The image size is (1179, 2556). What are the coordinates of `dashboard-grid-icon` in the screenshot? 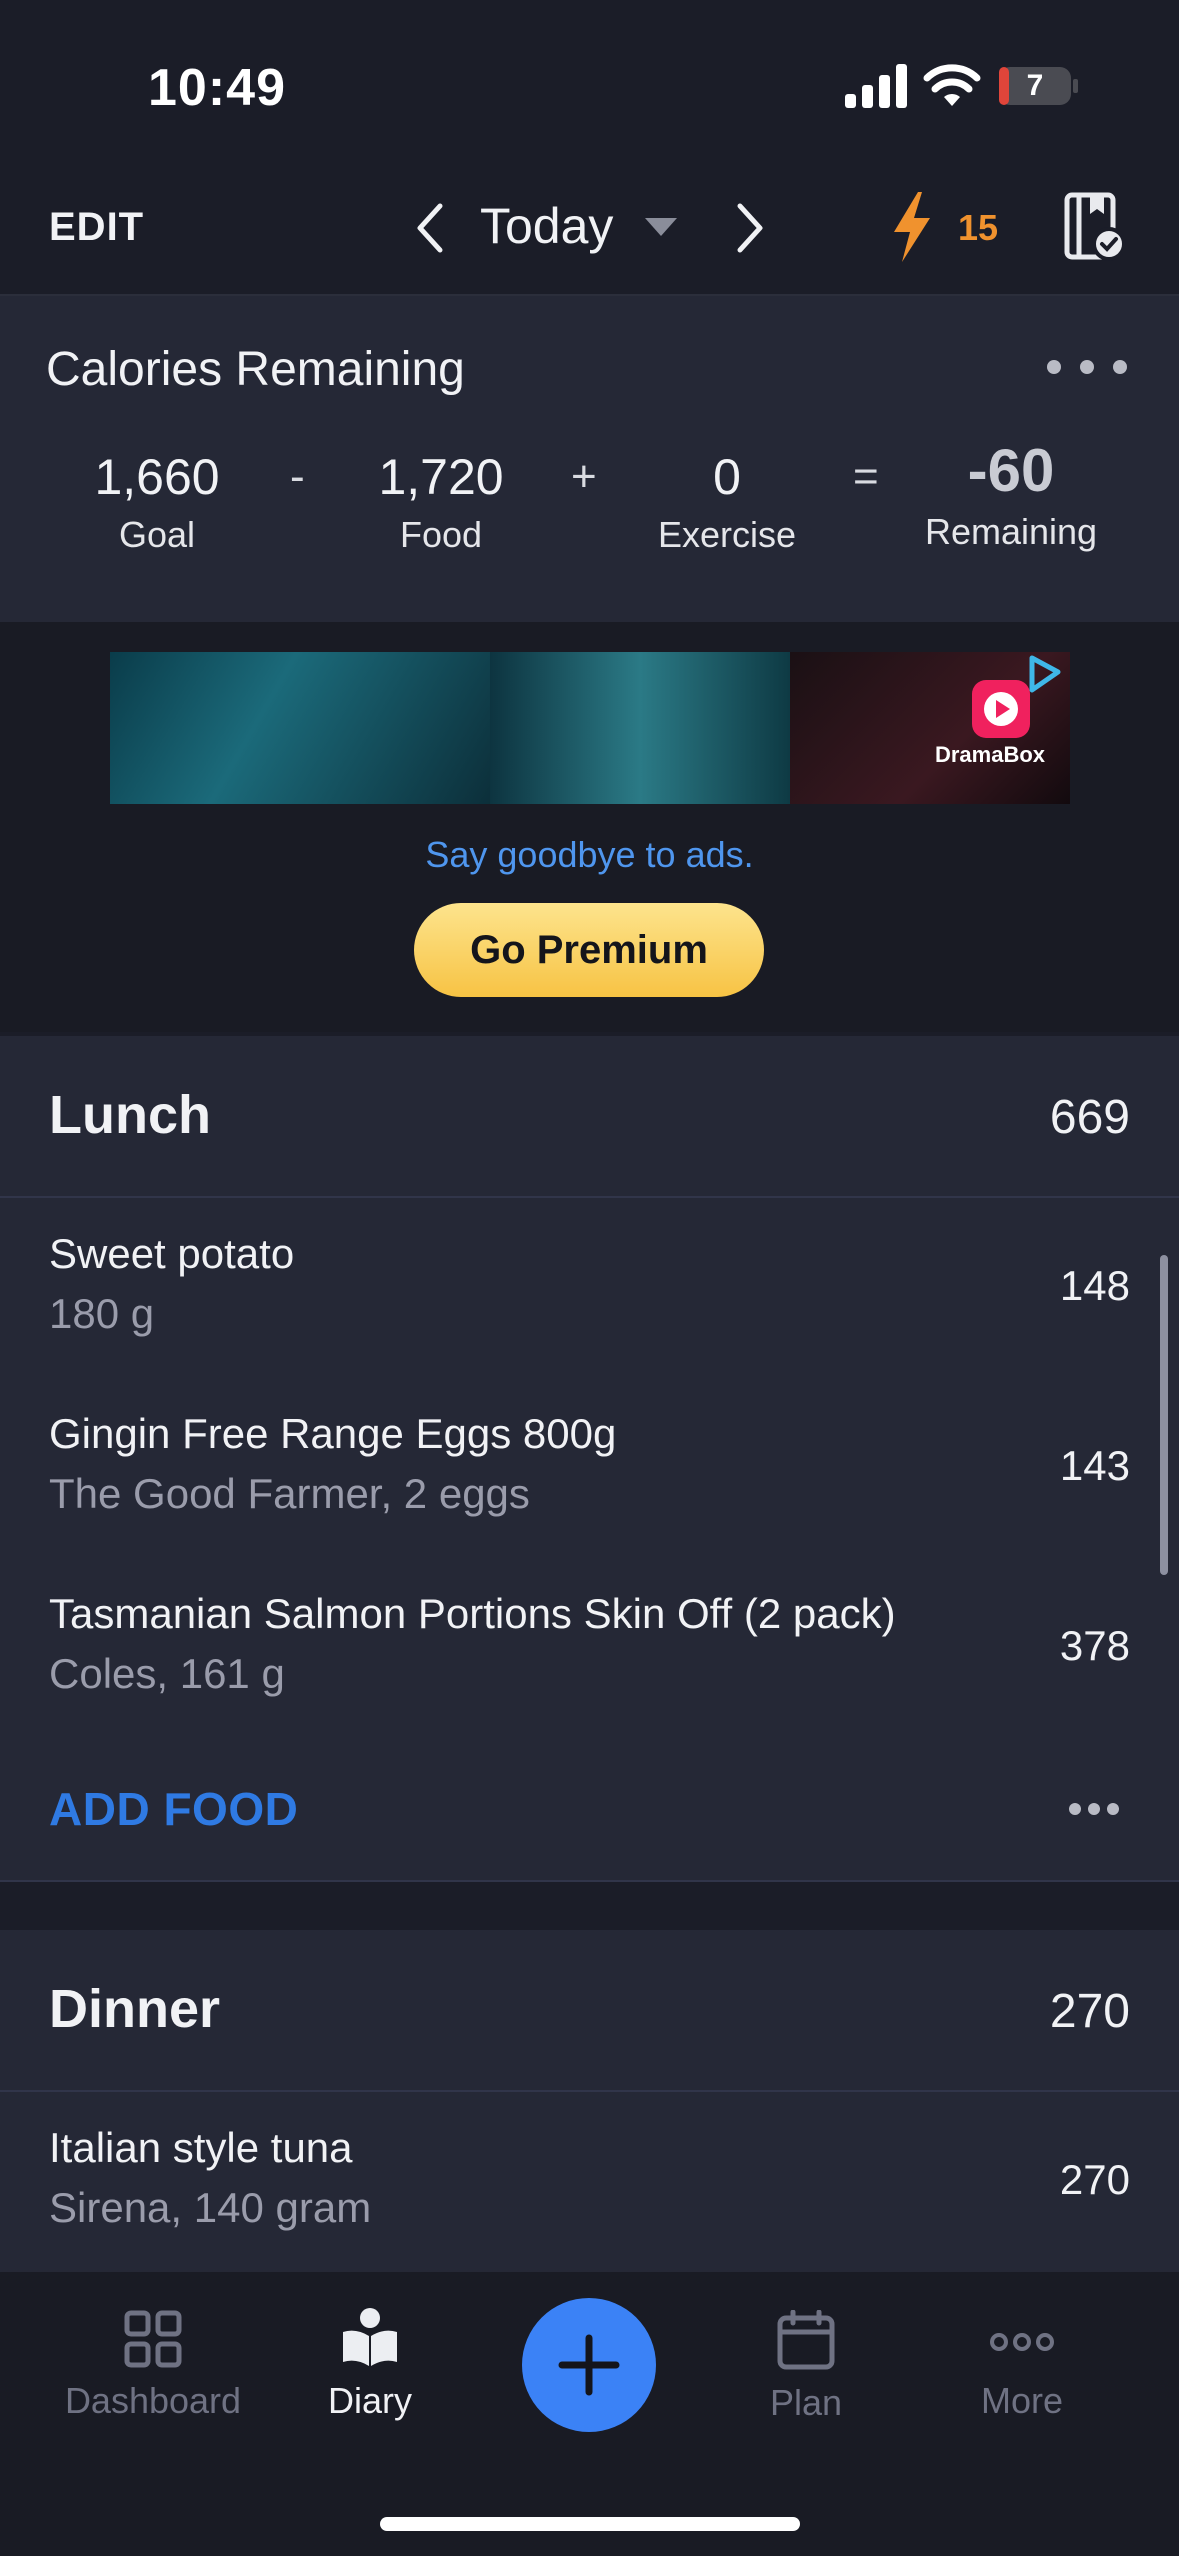 It's located at (153, 2339).